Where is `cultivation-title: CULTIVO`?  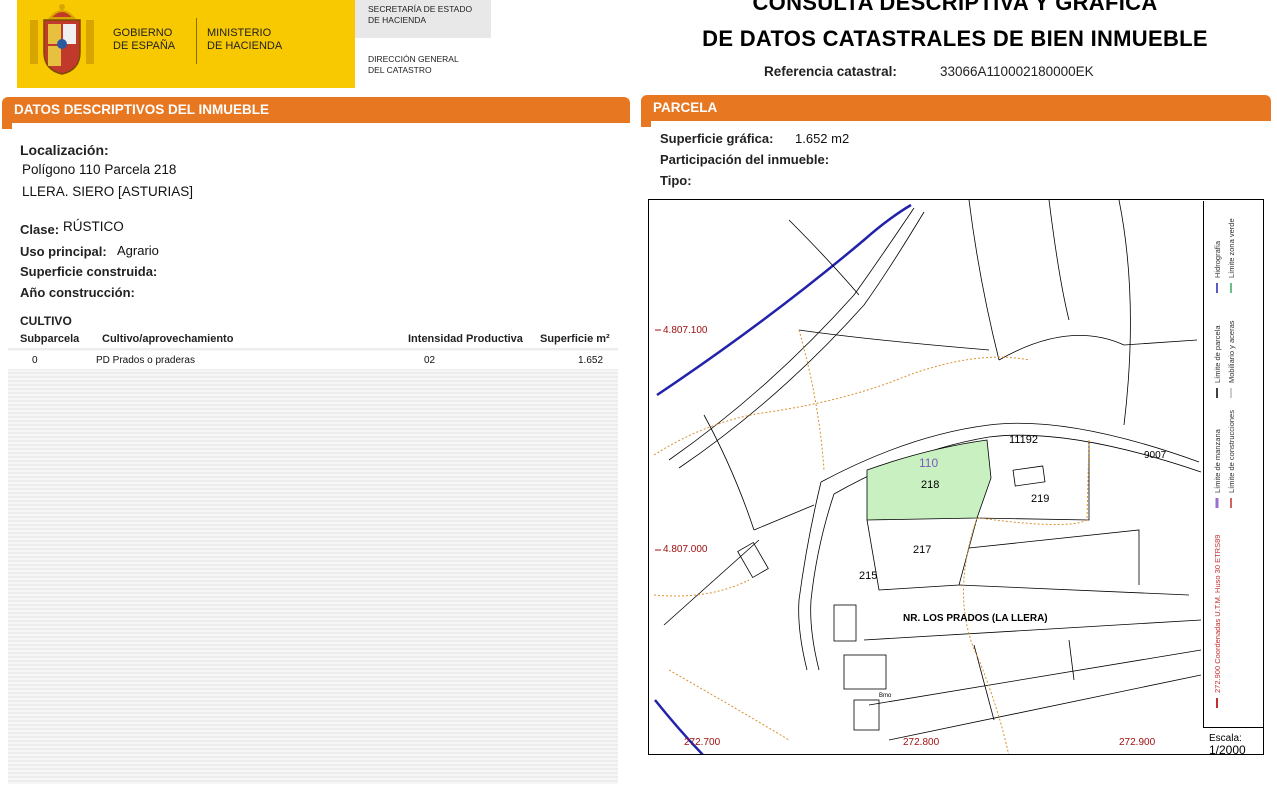 cultivation-title: CULTIVO is located at coordinates (46, 321).